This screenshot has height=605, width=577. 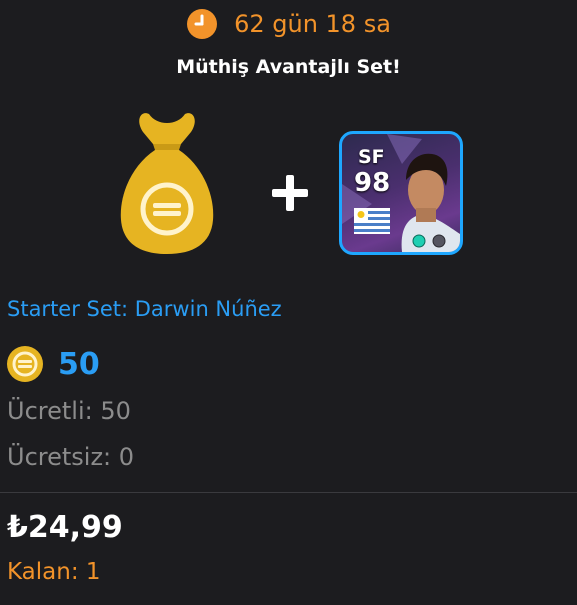 What do you see at coordinates (202, 24) in the screenshot?
I see `clock-icon` at bounding box center [202, 24].